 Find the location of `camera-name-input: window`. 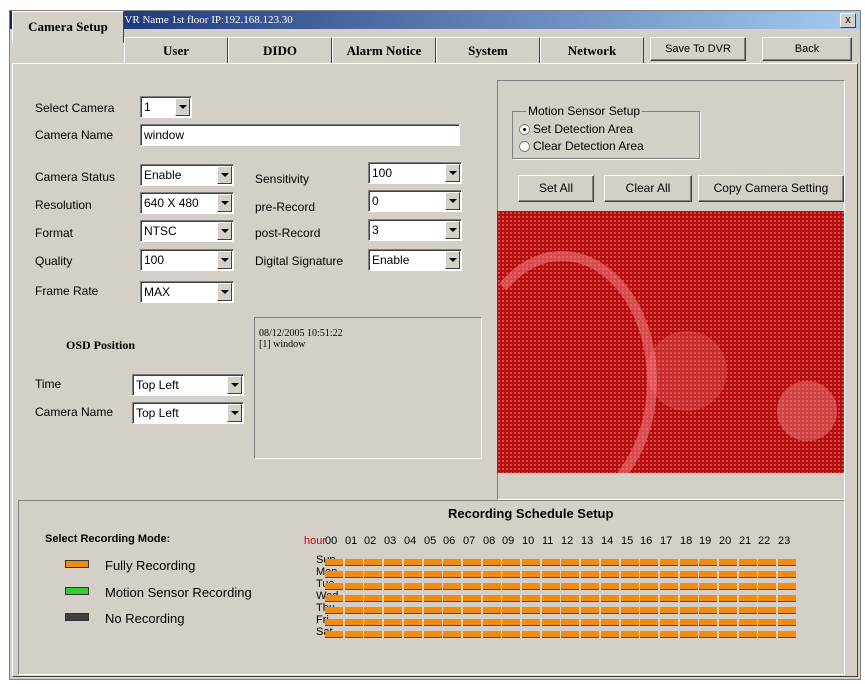

camera-name-input: window is located at coordinates (300, 135).